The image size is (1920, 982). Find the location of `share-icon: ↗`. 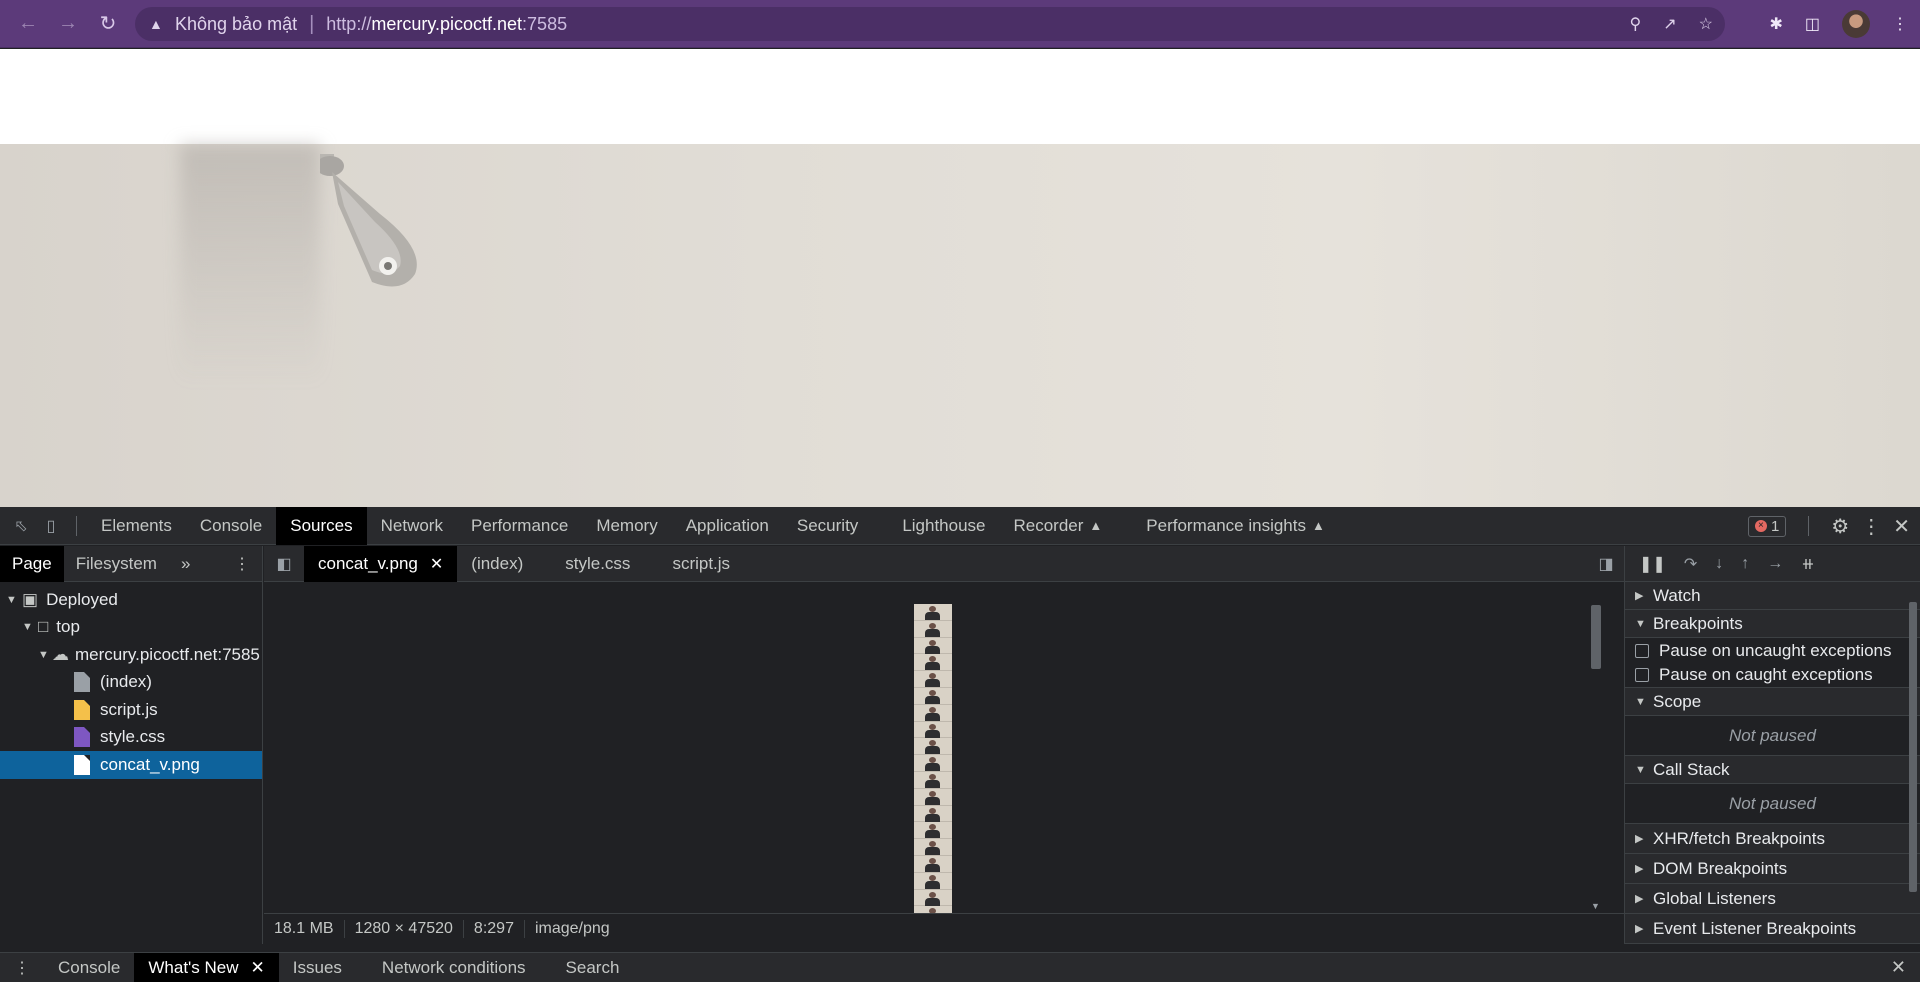

share-icon: ↗ is located at coordinates (1669, 24).